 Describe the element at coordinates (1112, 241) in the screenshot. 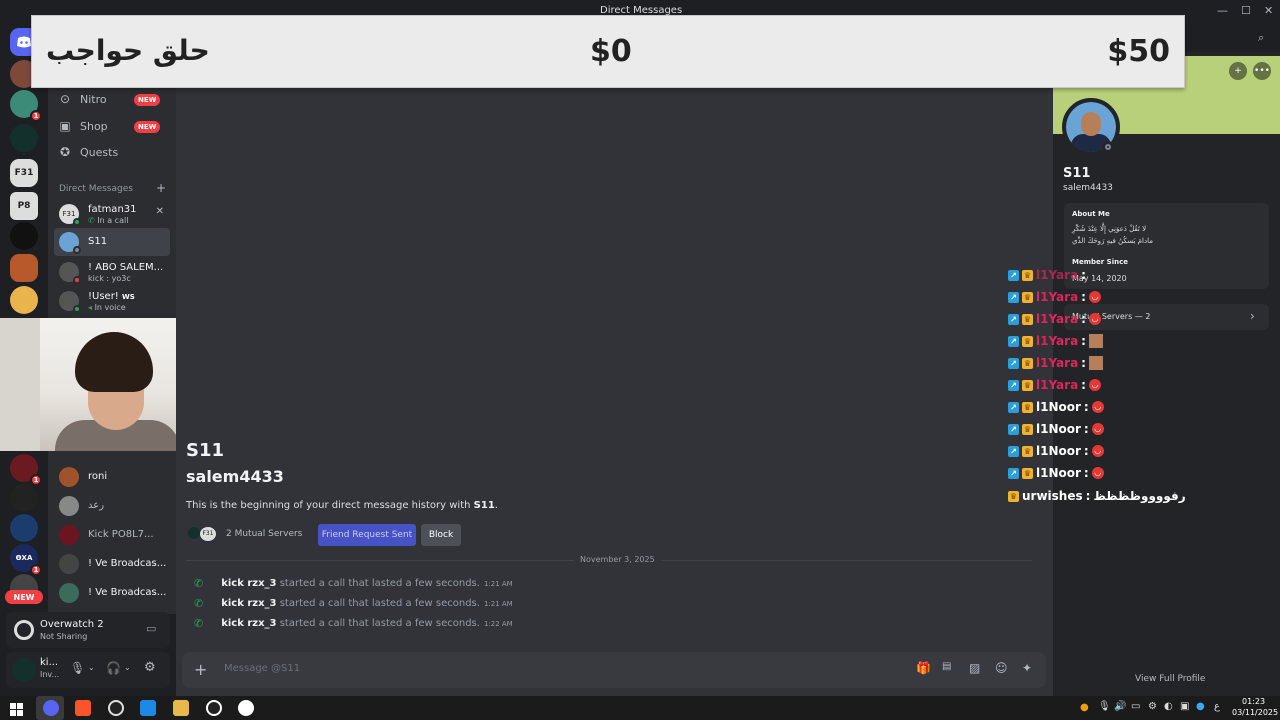

I see `about-line: مادامَ يَسكُنُ فيهِ رَوحَكَ الذِّي` at that location.